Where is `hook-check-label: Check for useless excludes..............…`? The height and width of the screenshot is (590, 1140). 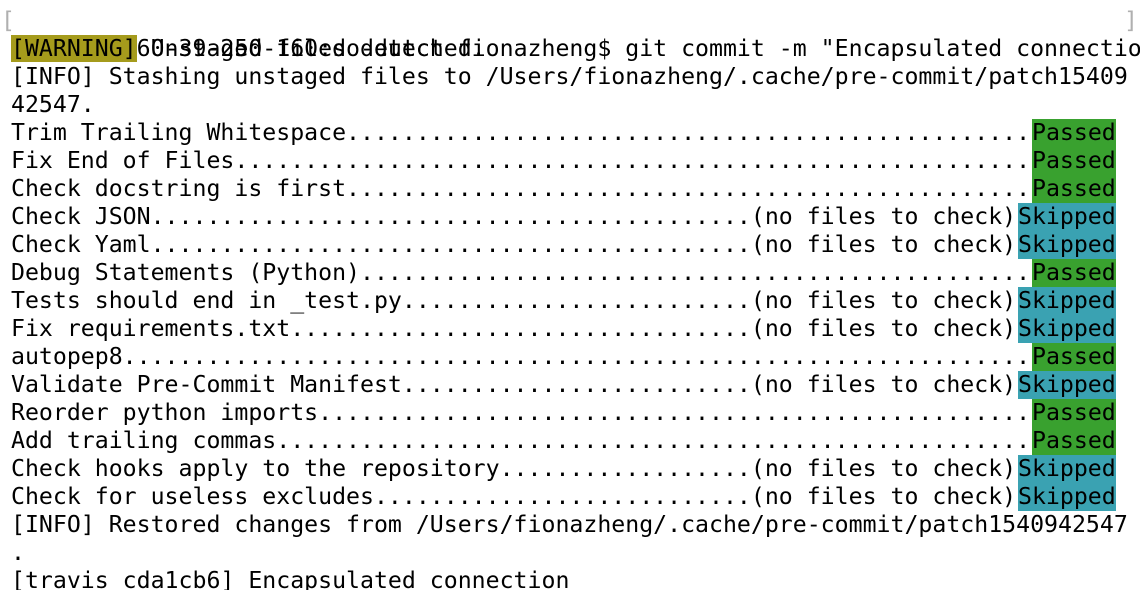
hook-check-label: Check for useless excludes..............… is located at coordinates (514, 496).